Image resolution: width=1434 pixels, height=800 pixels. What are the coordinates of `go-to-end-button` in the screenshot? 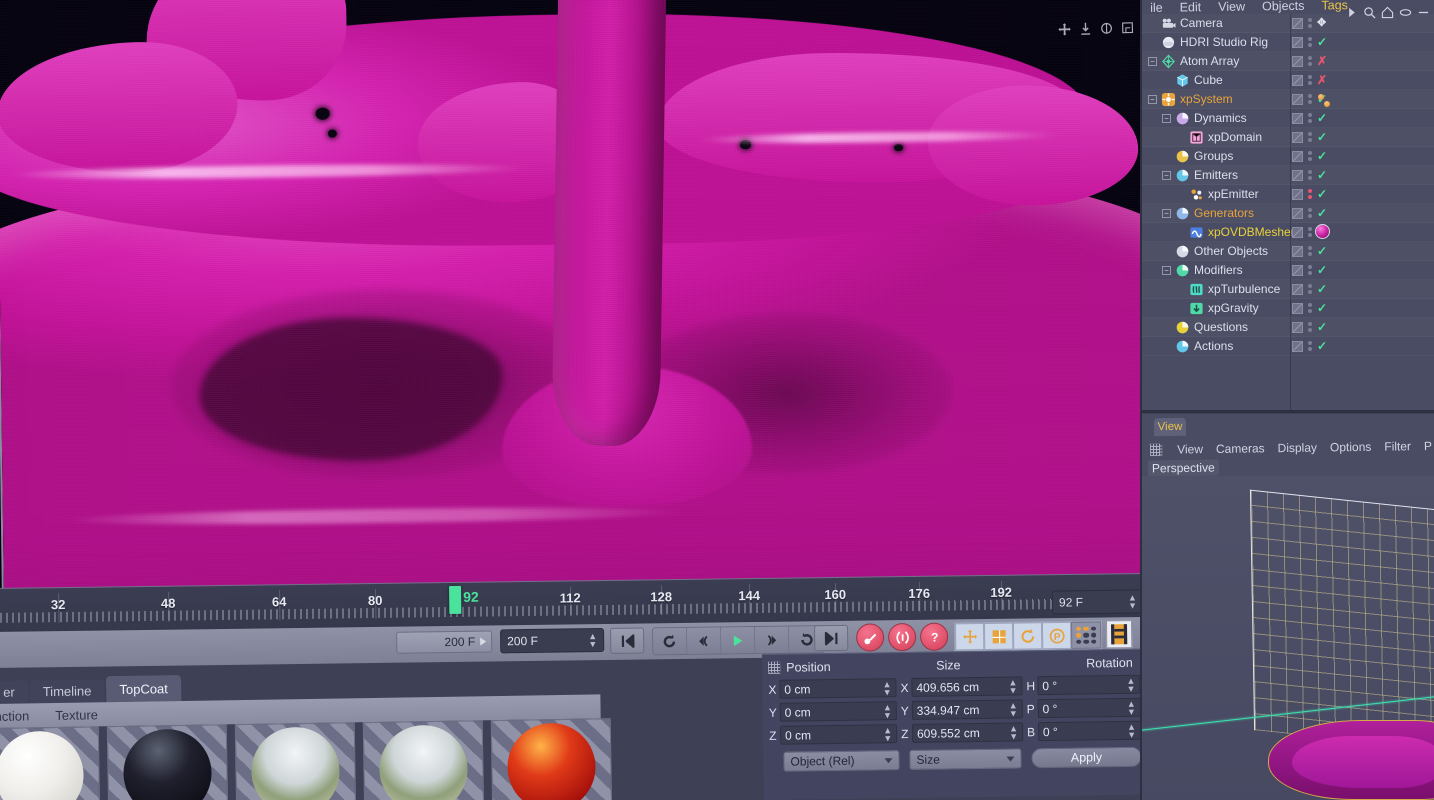 It's located at (831, 638).